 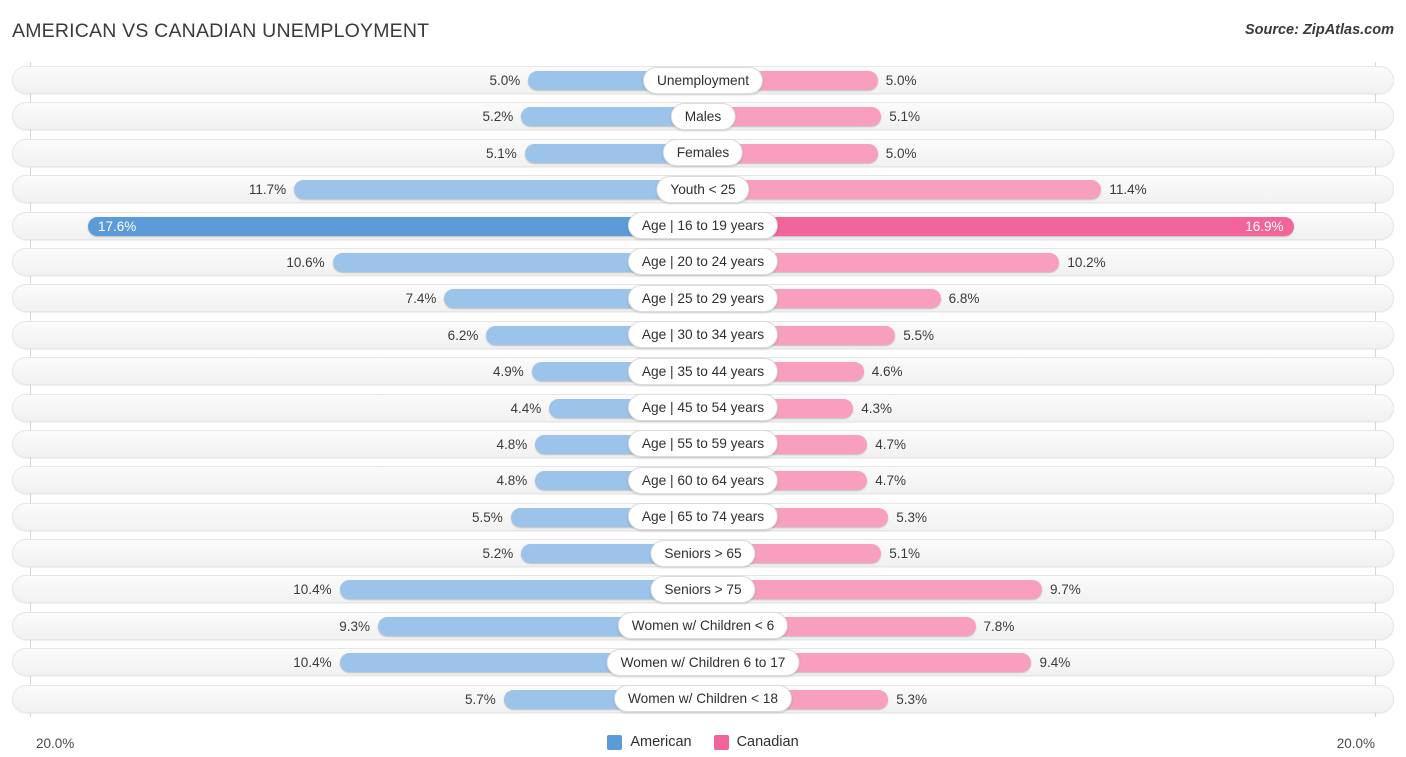 I want to click on category-label: Age | 16 to 19 years, so click(x=703, y=226).